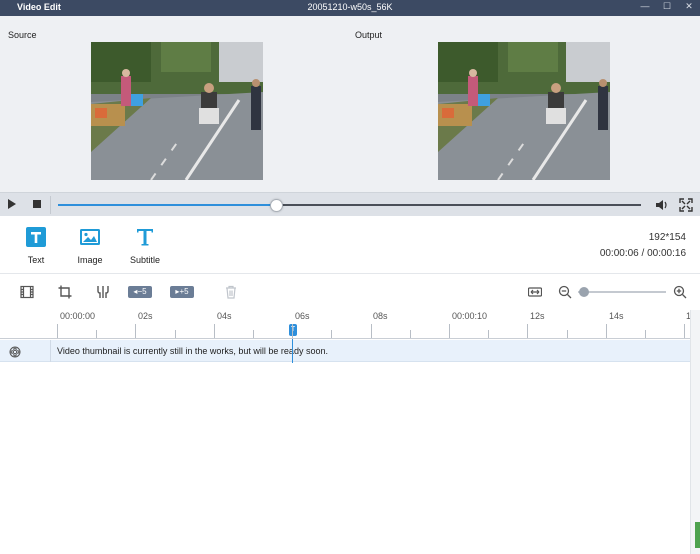  I want to click on playhead-line, so click(292, 351).